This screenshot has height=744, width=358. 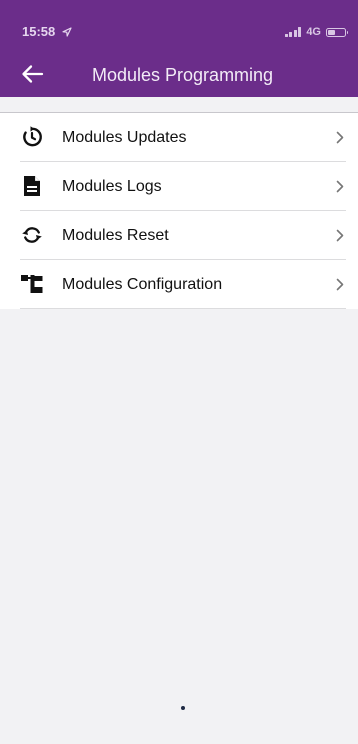 I want to click on status-indicators: 4G, so click(x=316, y=32).